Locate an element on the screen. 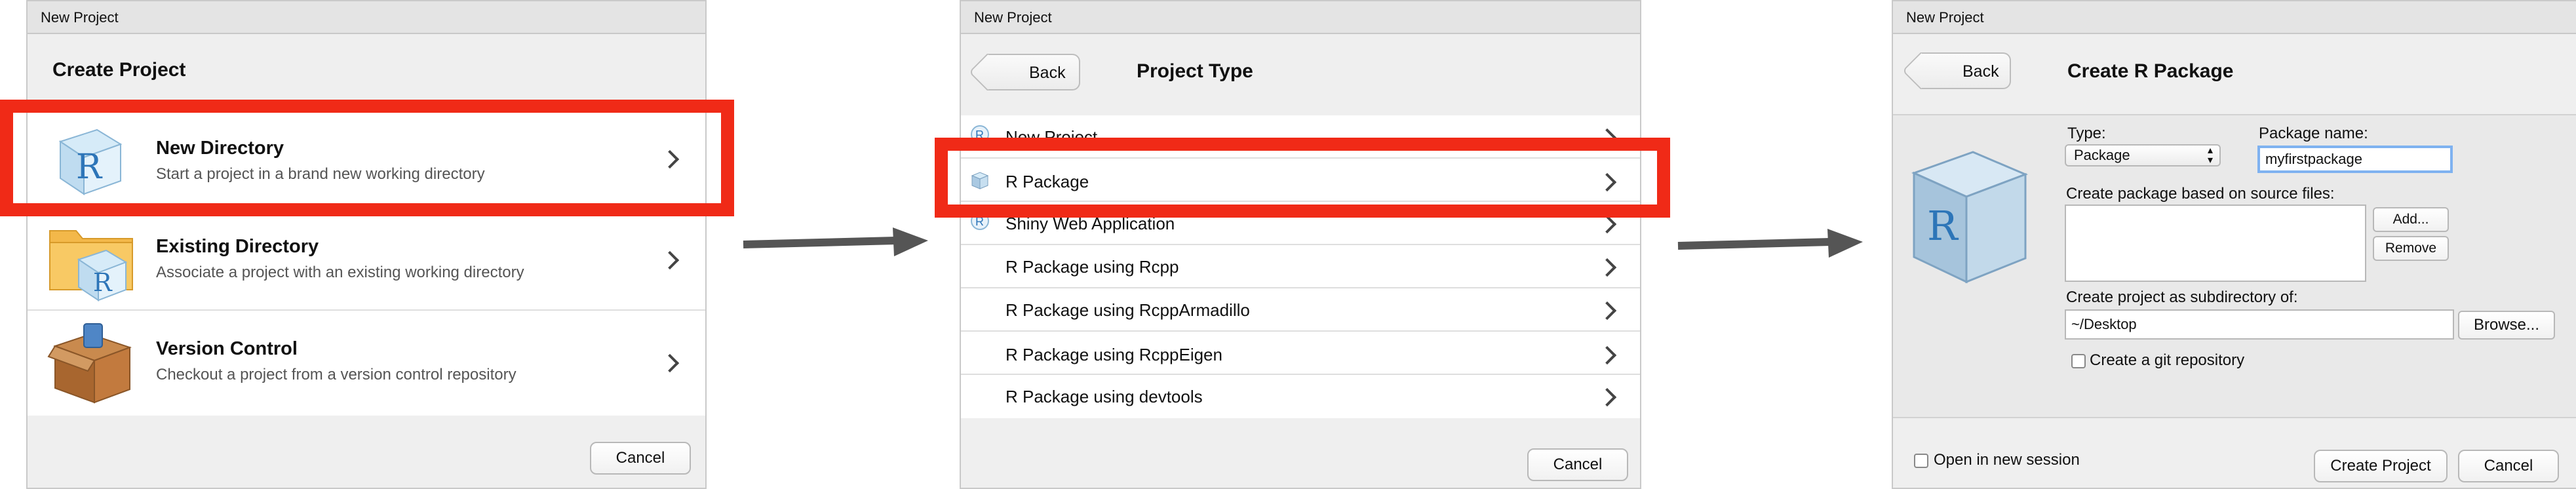 The image size is (2576, 489). list-item-label: R Package using Rcpp is located at coordinates (1092, 267).